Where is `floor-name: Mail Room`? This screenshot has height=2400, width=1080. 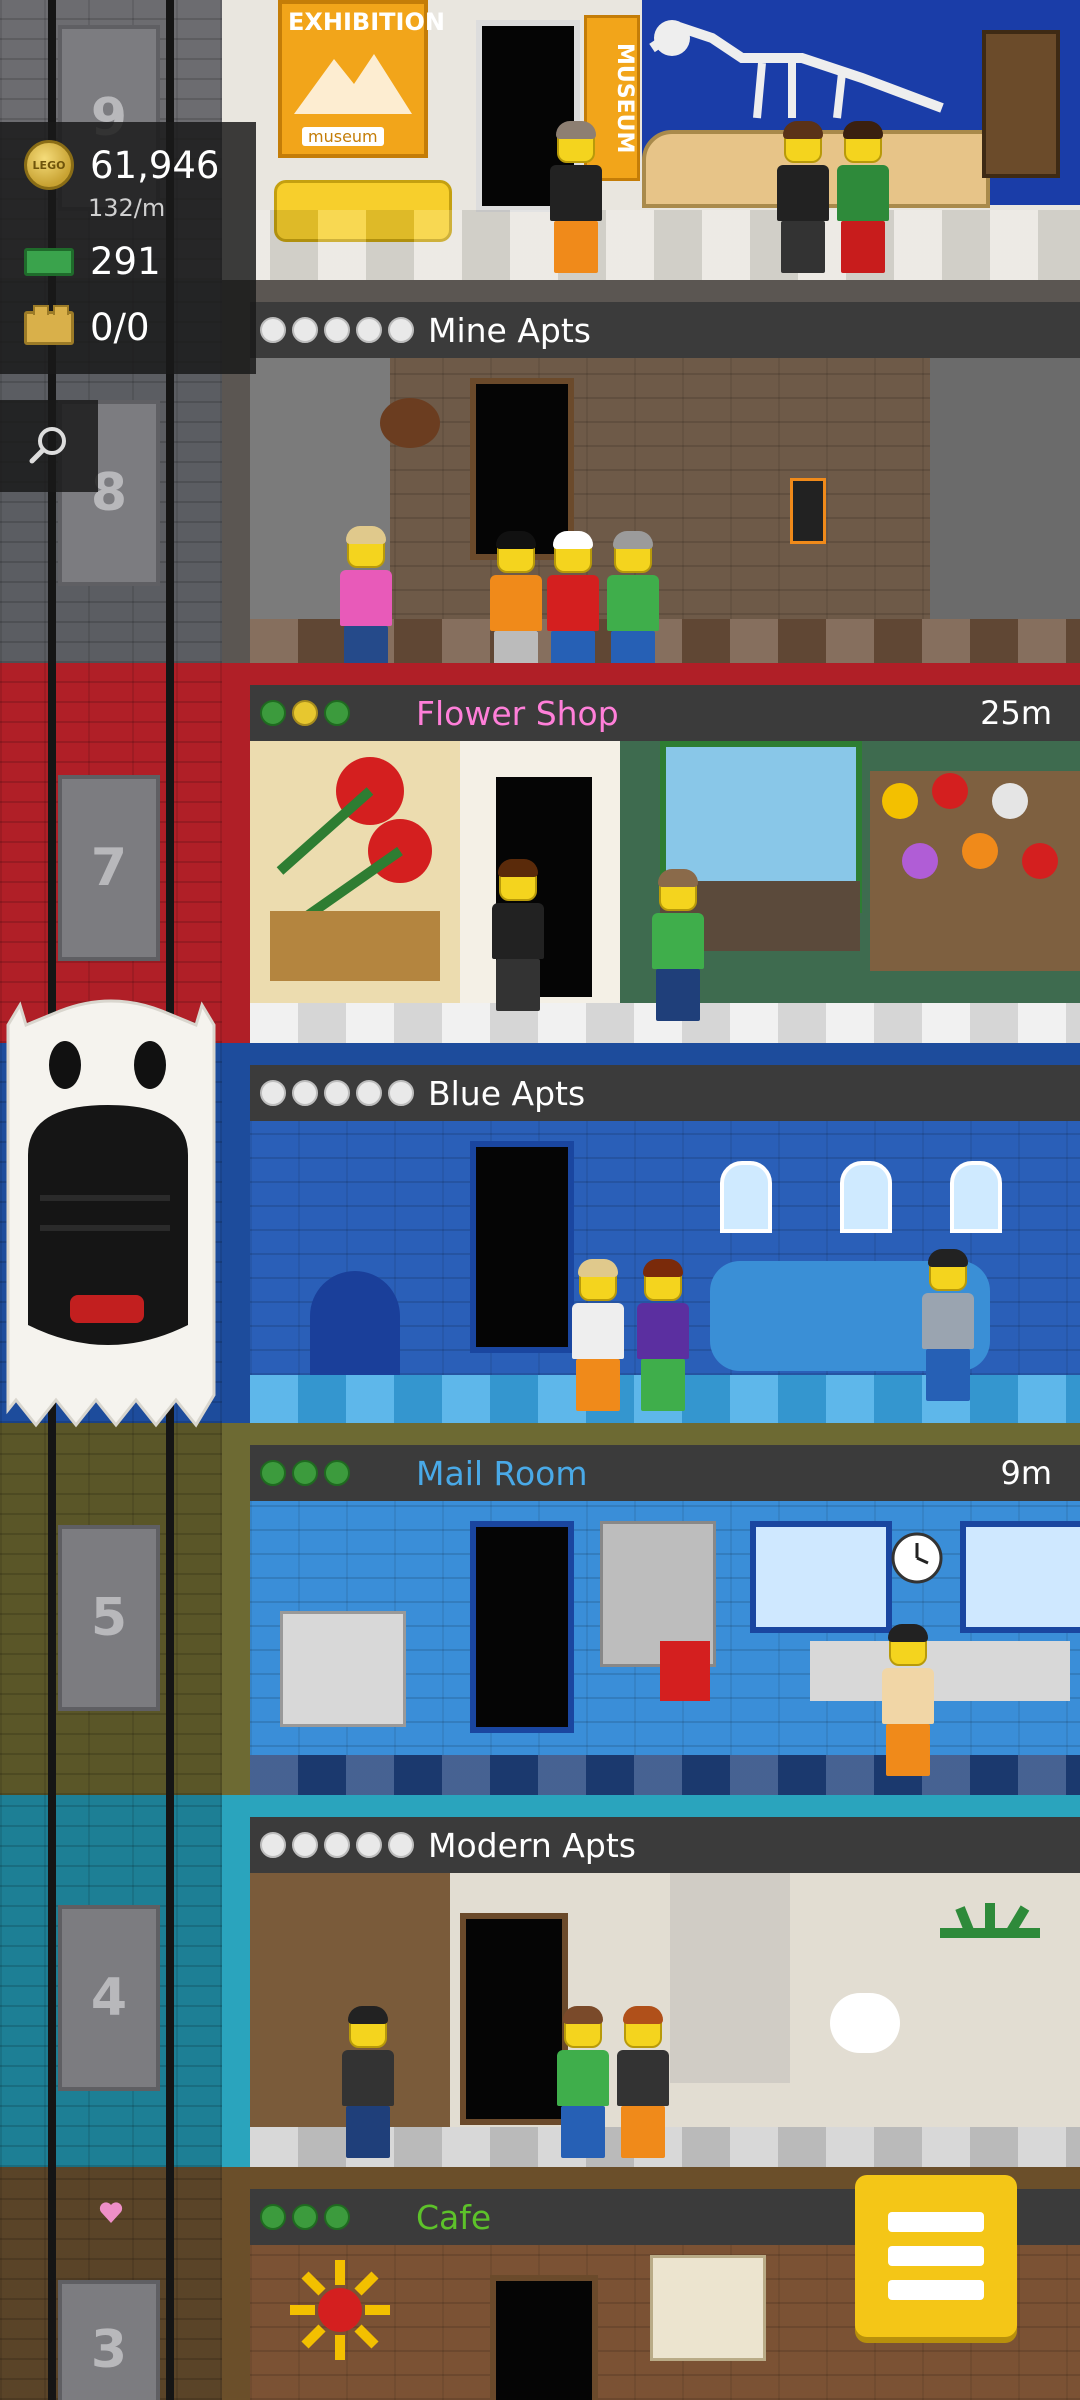
floor-name: Mail Room is located at coordinates (502, 1473).